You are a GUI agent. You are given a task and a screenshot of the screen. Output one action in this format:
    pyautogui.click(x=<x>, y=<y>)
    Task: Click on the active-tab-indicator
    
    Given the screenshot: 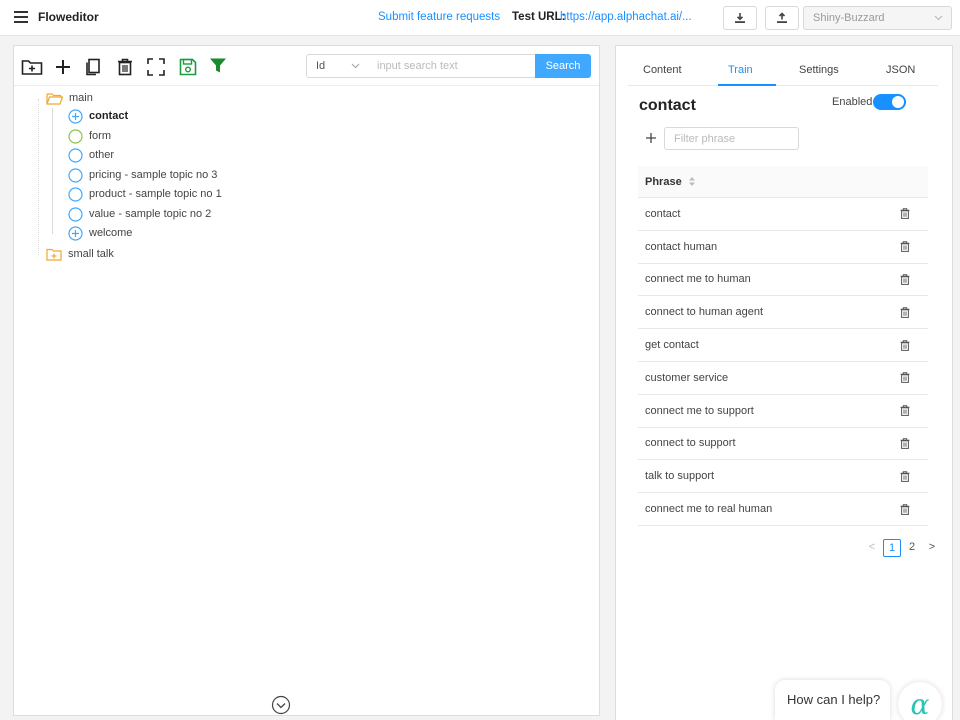 What is the action you would take?
    pyautogui.click(x=747, y=85)
    